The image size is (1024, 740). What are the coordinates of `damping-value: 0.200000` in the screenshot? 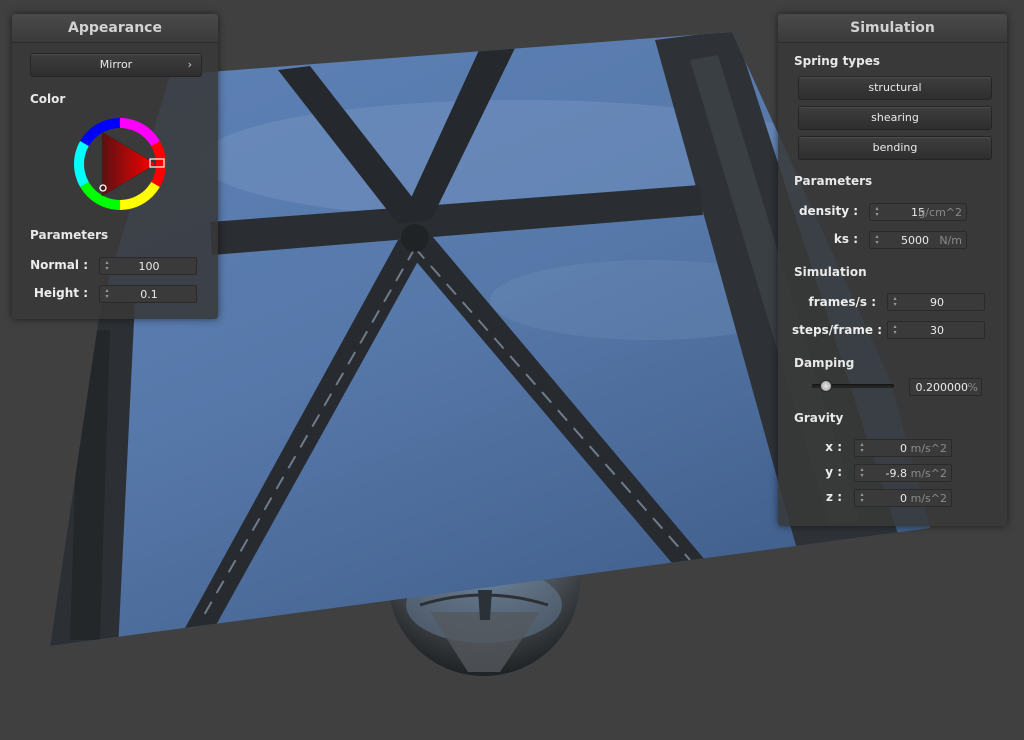 It's located at (942, 387).